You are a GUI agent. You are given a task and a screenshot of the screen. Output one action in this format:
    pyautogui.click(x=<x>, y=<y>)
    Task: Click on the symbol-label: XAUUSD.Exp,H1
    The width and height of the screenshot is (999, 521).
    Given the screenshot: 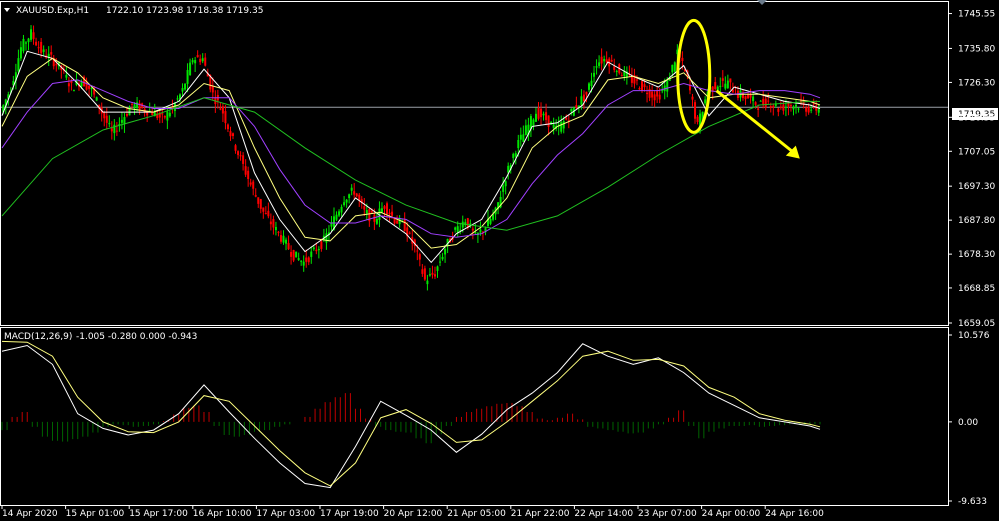 What is the action you would take?
    pyautogui.click(x=52, y=11)
    